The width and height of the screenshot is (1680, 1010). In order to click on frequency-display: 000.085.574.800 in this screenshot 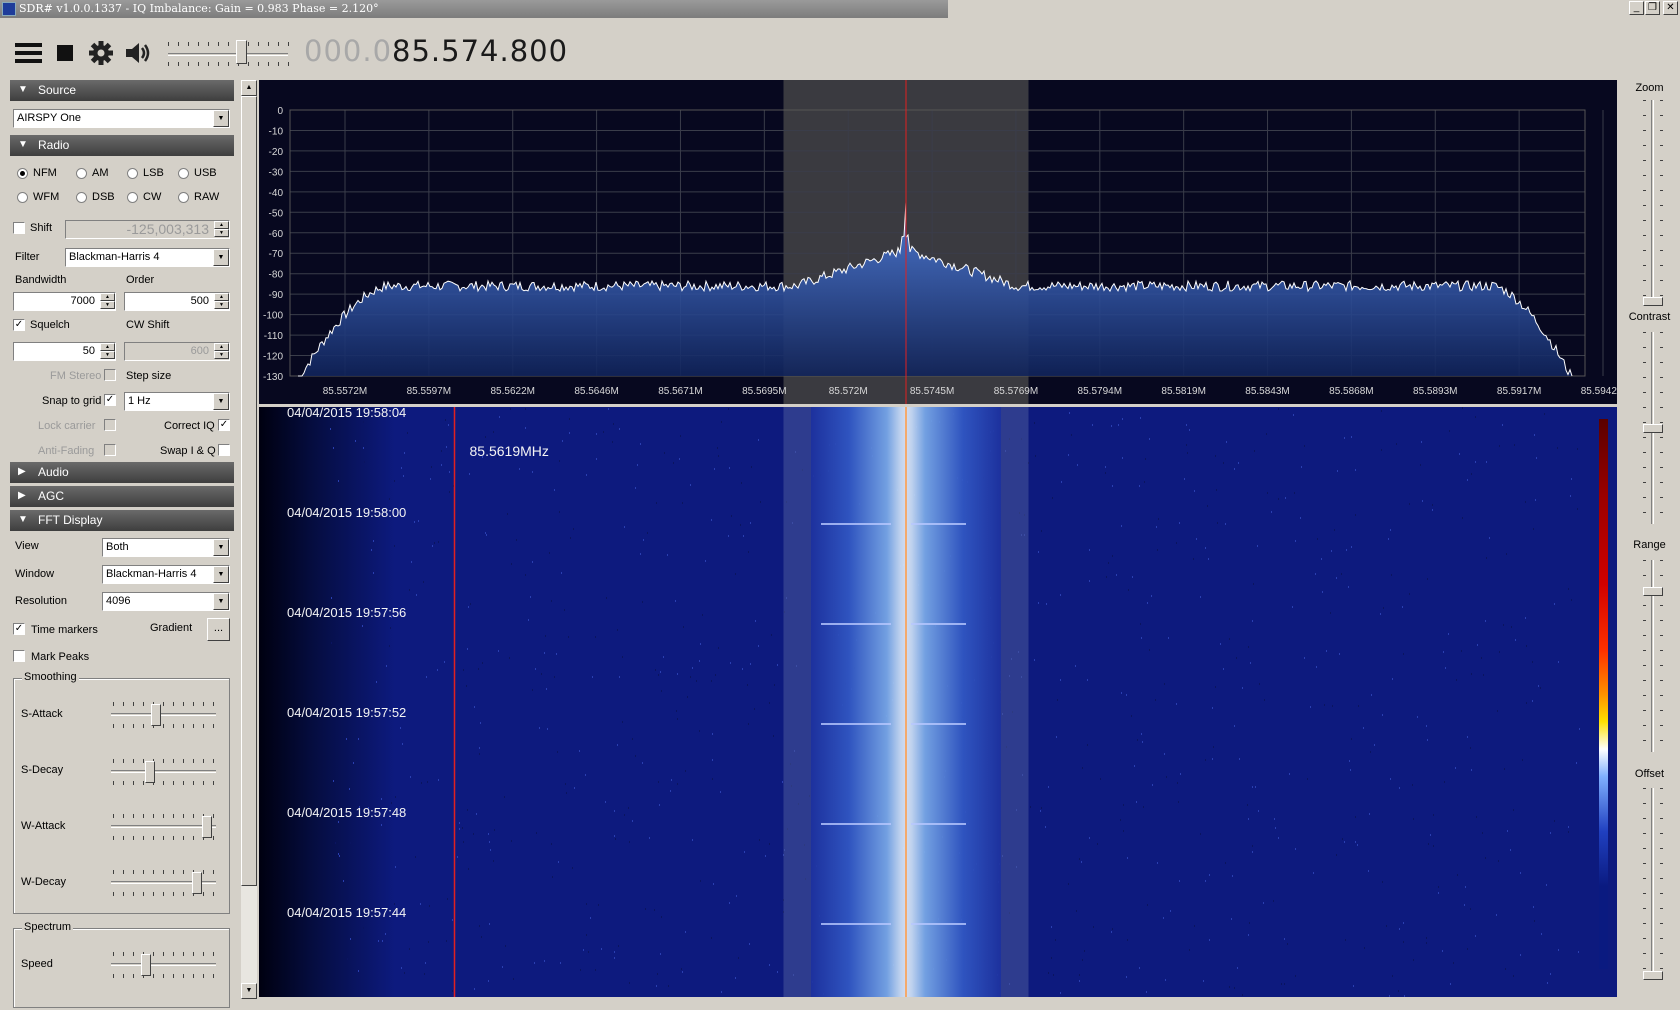, I will do `click(436, 51)`.